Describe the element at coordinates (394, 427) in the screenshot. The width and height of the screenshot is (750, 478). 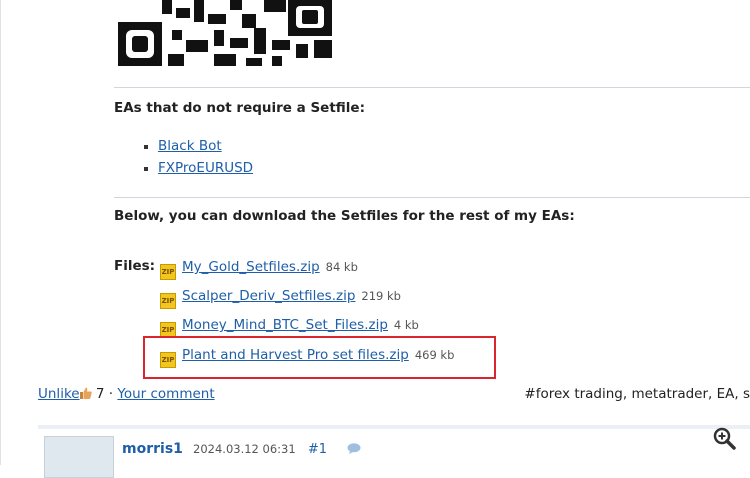
I see `post-separator` at that location.